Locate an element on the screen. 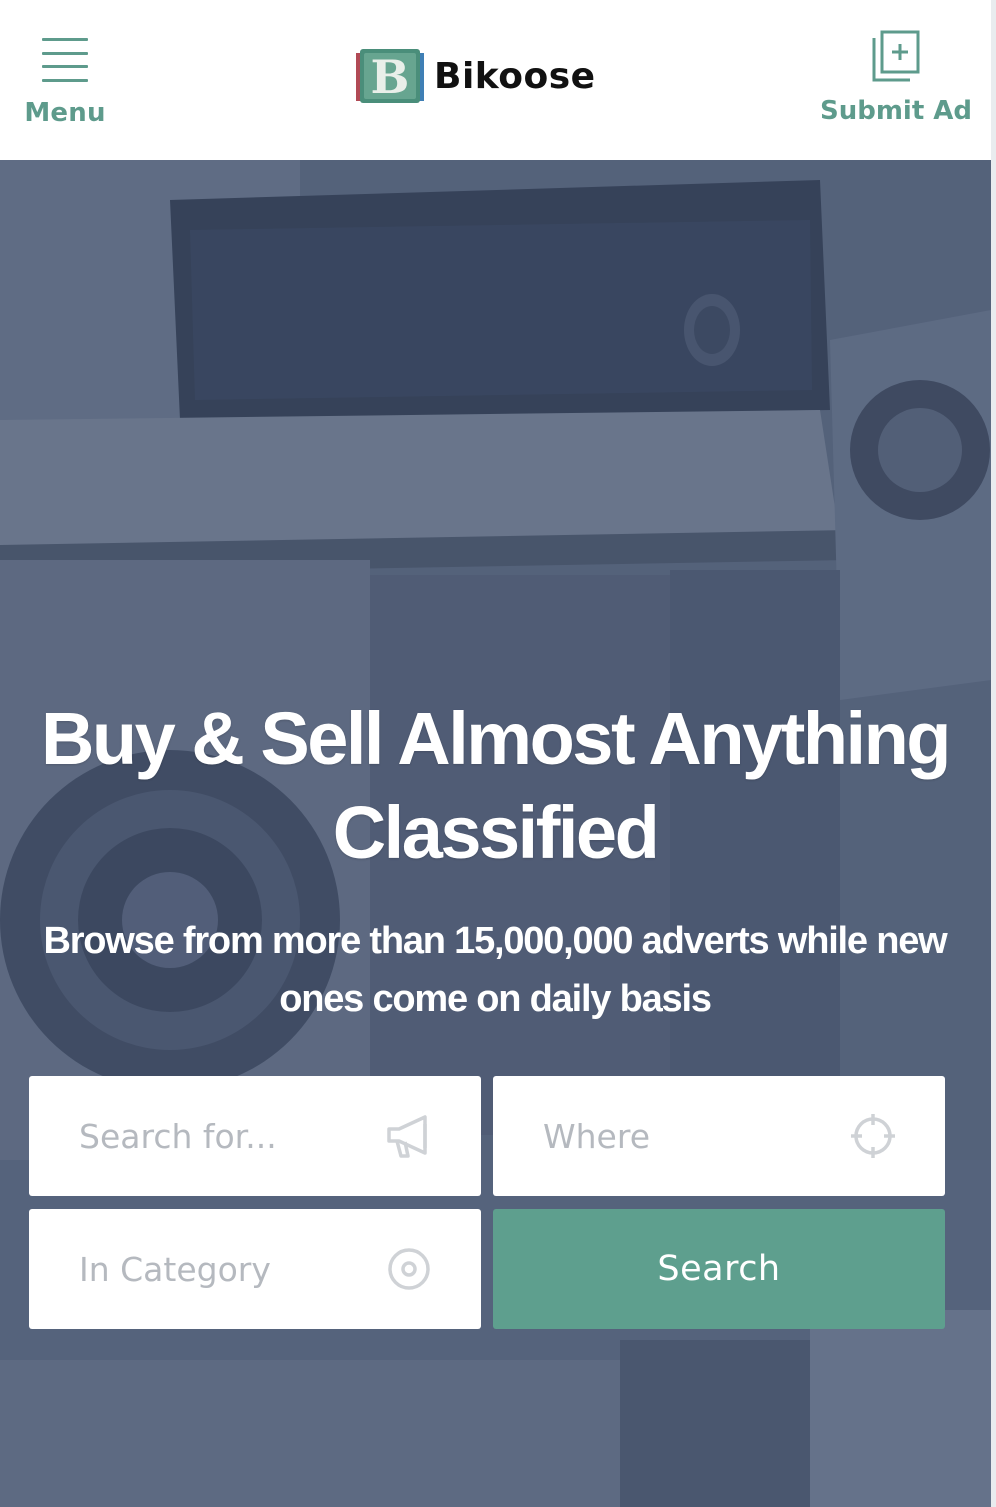  menu-button: Menu is located at coordinates (65, 84).